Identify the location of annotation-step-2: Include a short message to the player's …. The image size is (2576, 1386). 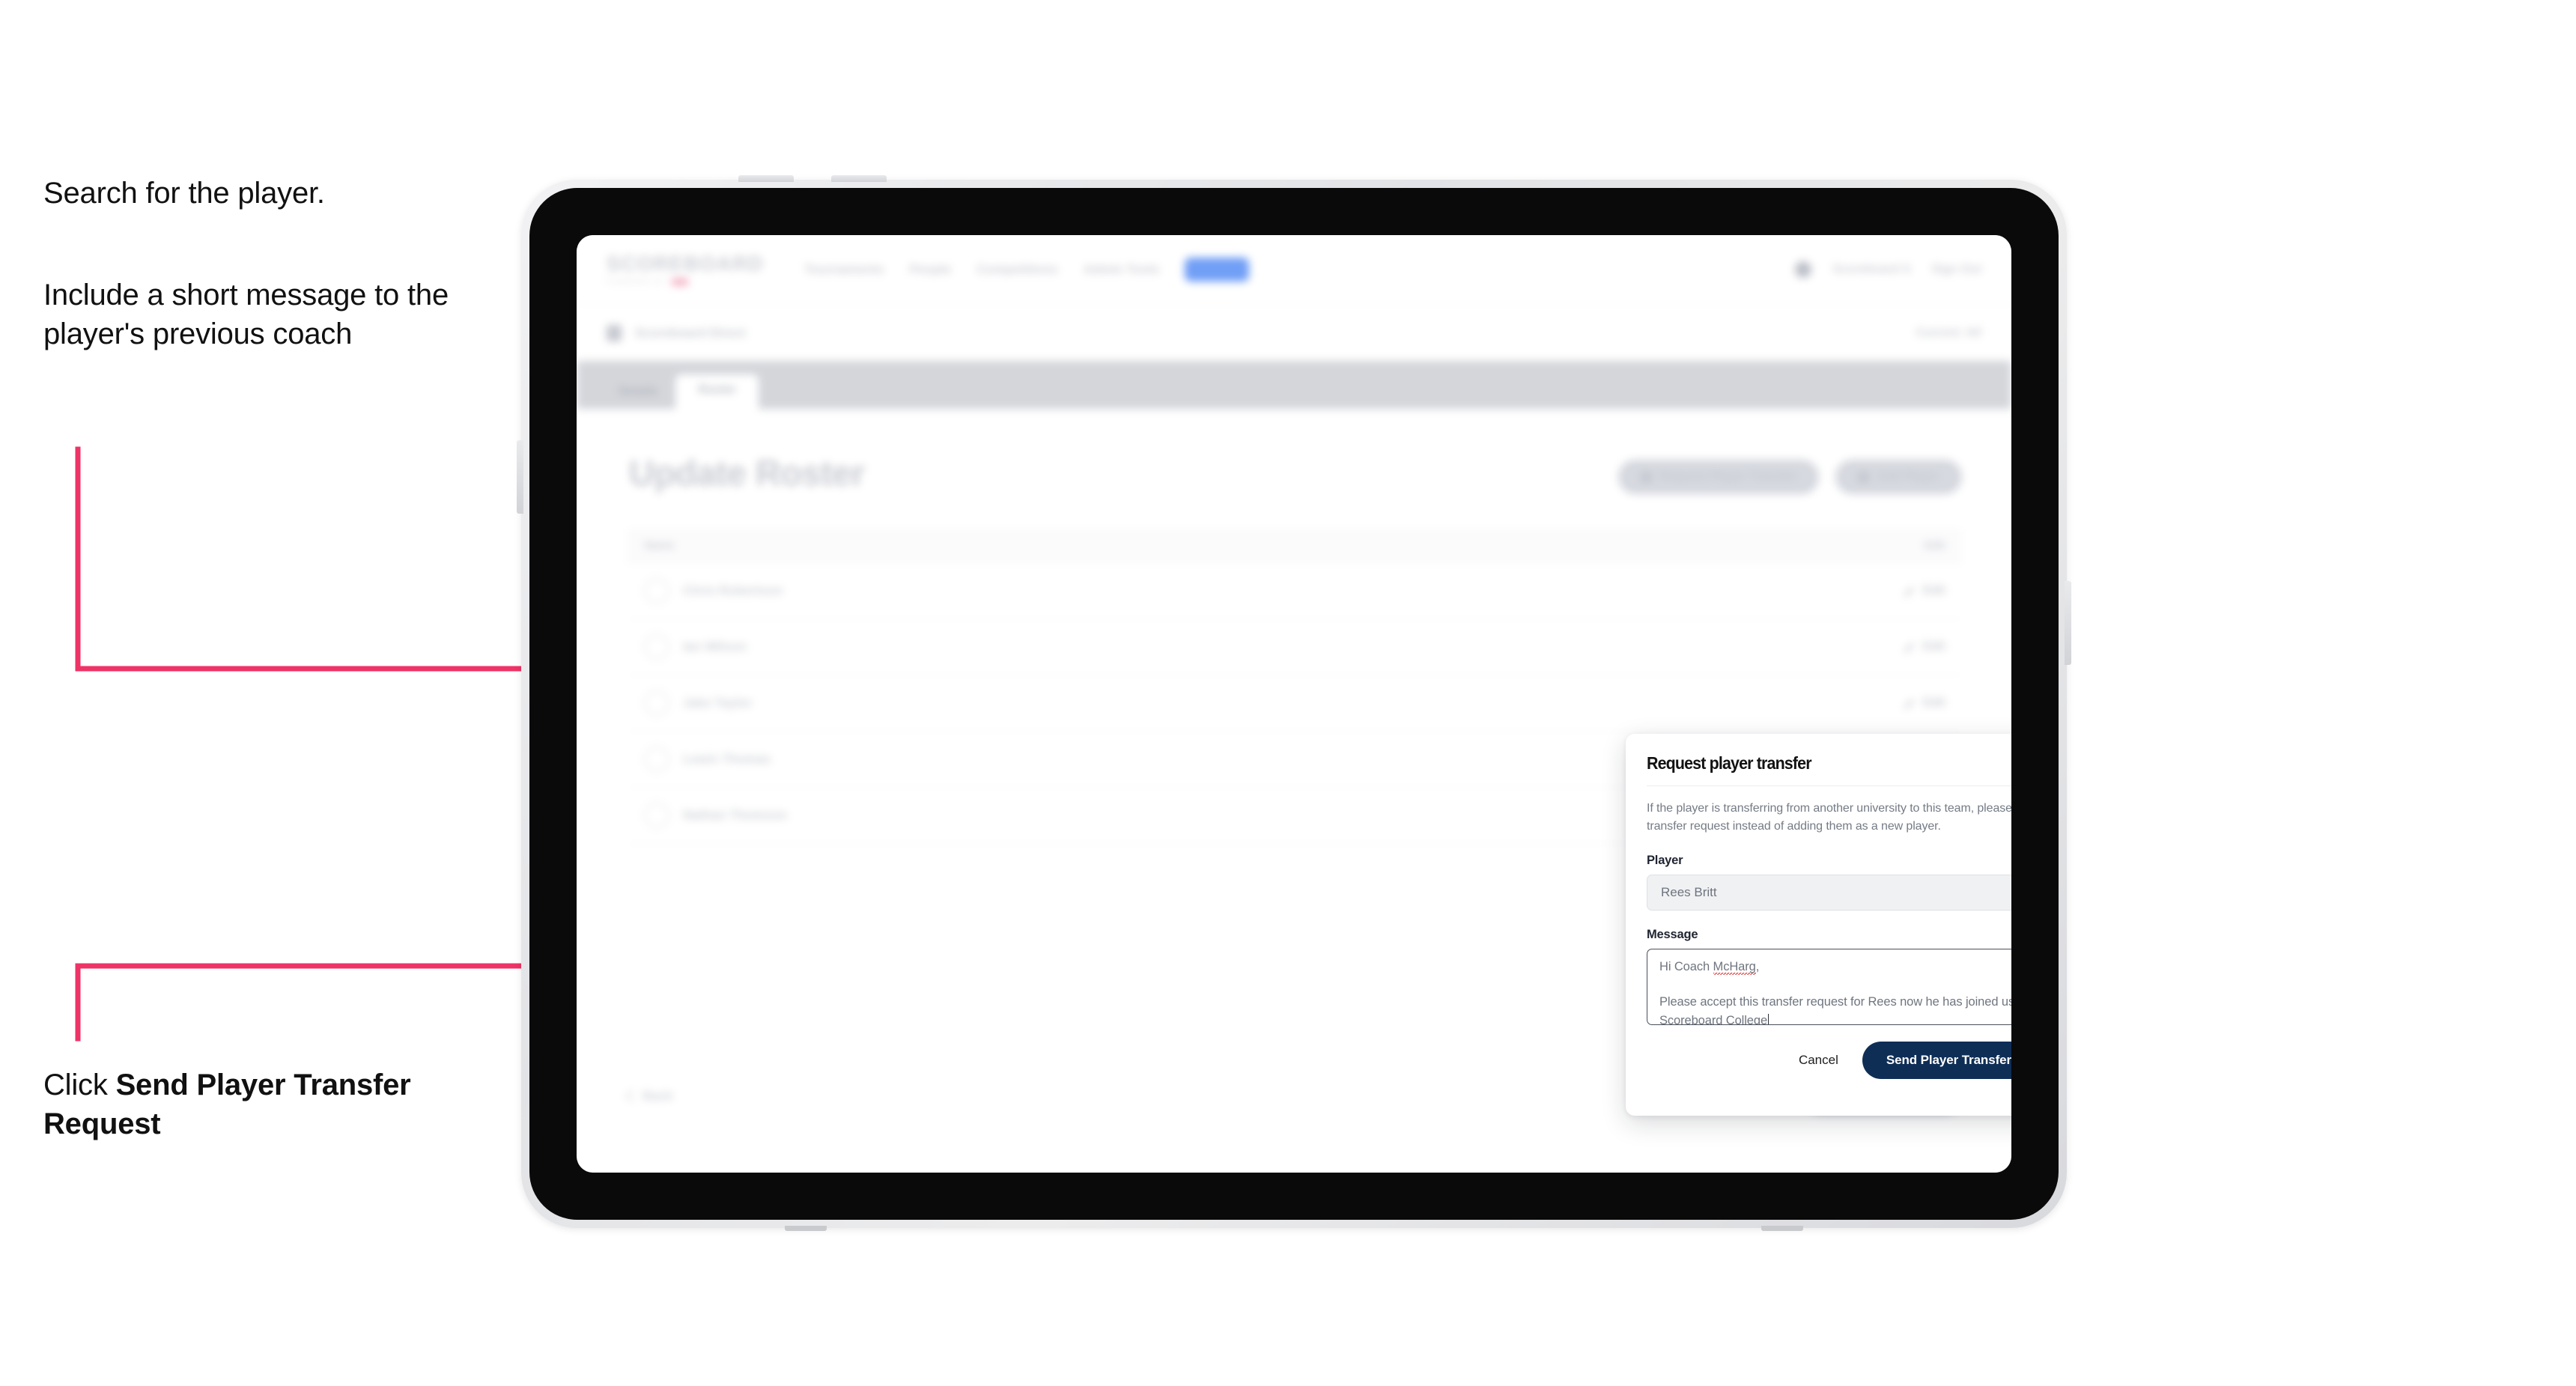
(246, 315).